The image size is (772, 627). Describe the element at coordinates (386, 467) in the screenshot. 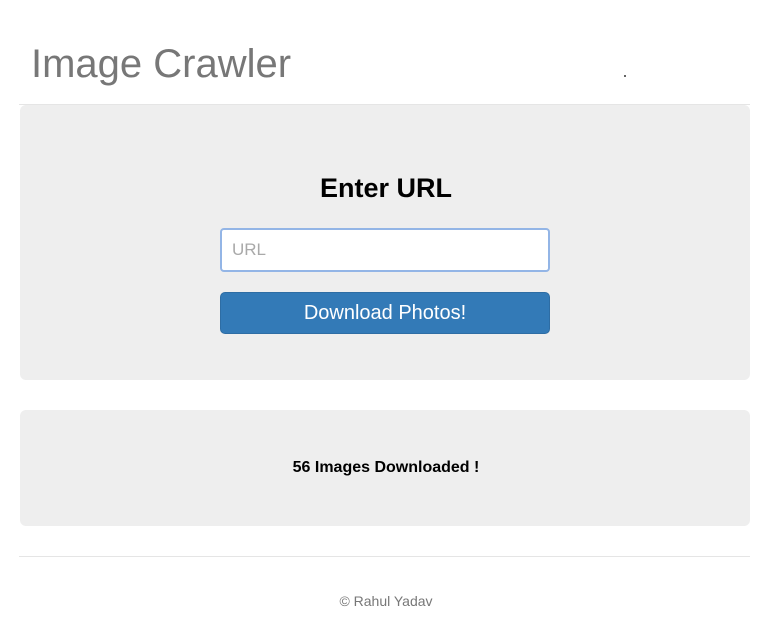

I see `result-message: 56 Images Downloaded !` at that location.